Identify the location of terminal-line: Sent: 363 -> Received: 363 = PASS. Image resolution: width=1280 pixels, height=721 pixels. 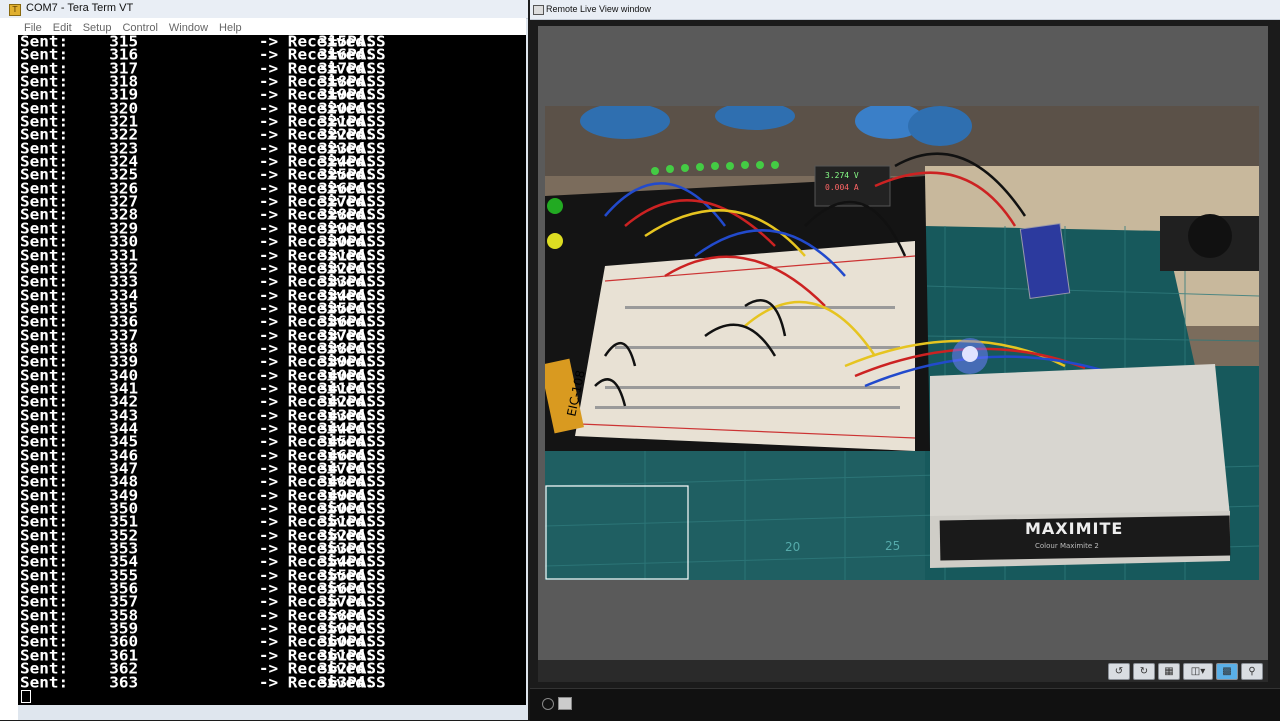
(203, 682).